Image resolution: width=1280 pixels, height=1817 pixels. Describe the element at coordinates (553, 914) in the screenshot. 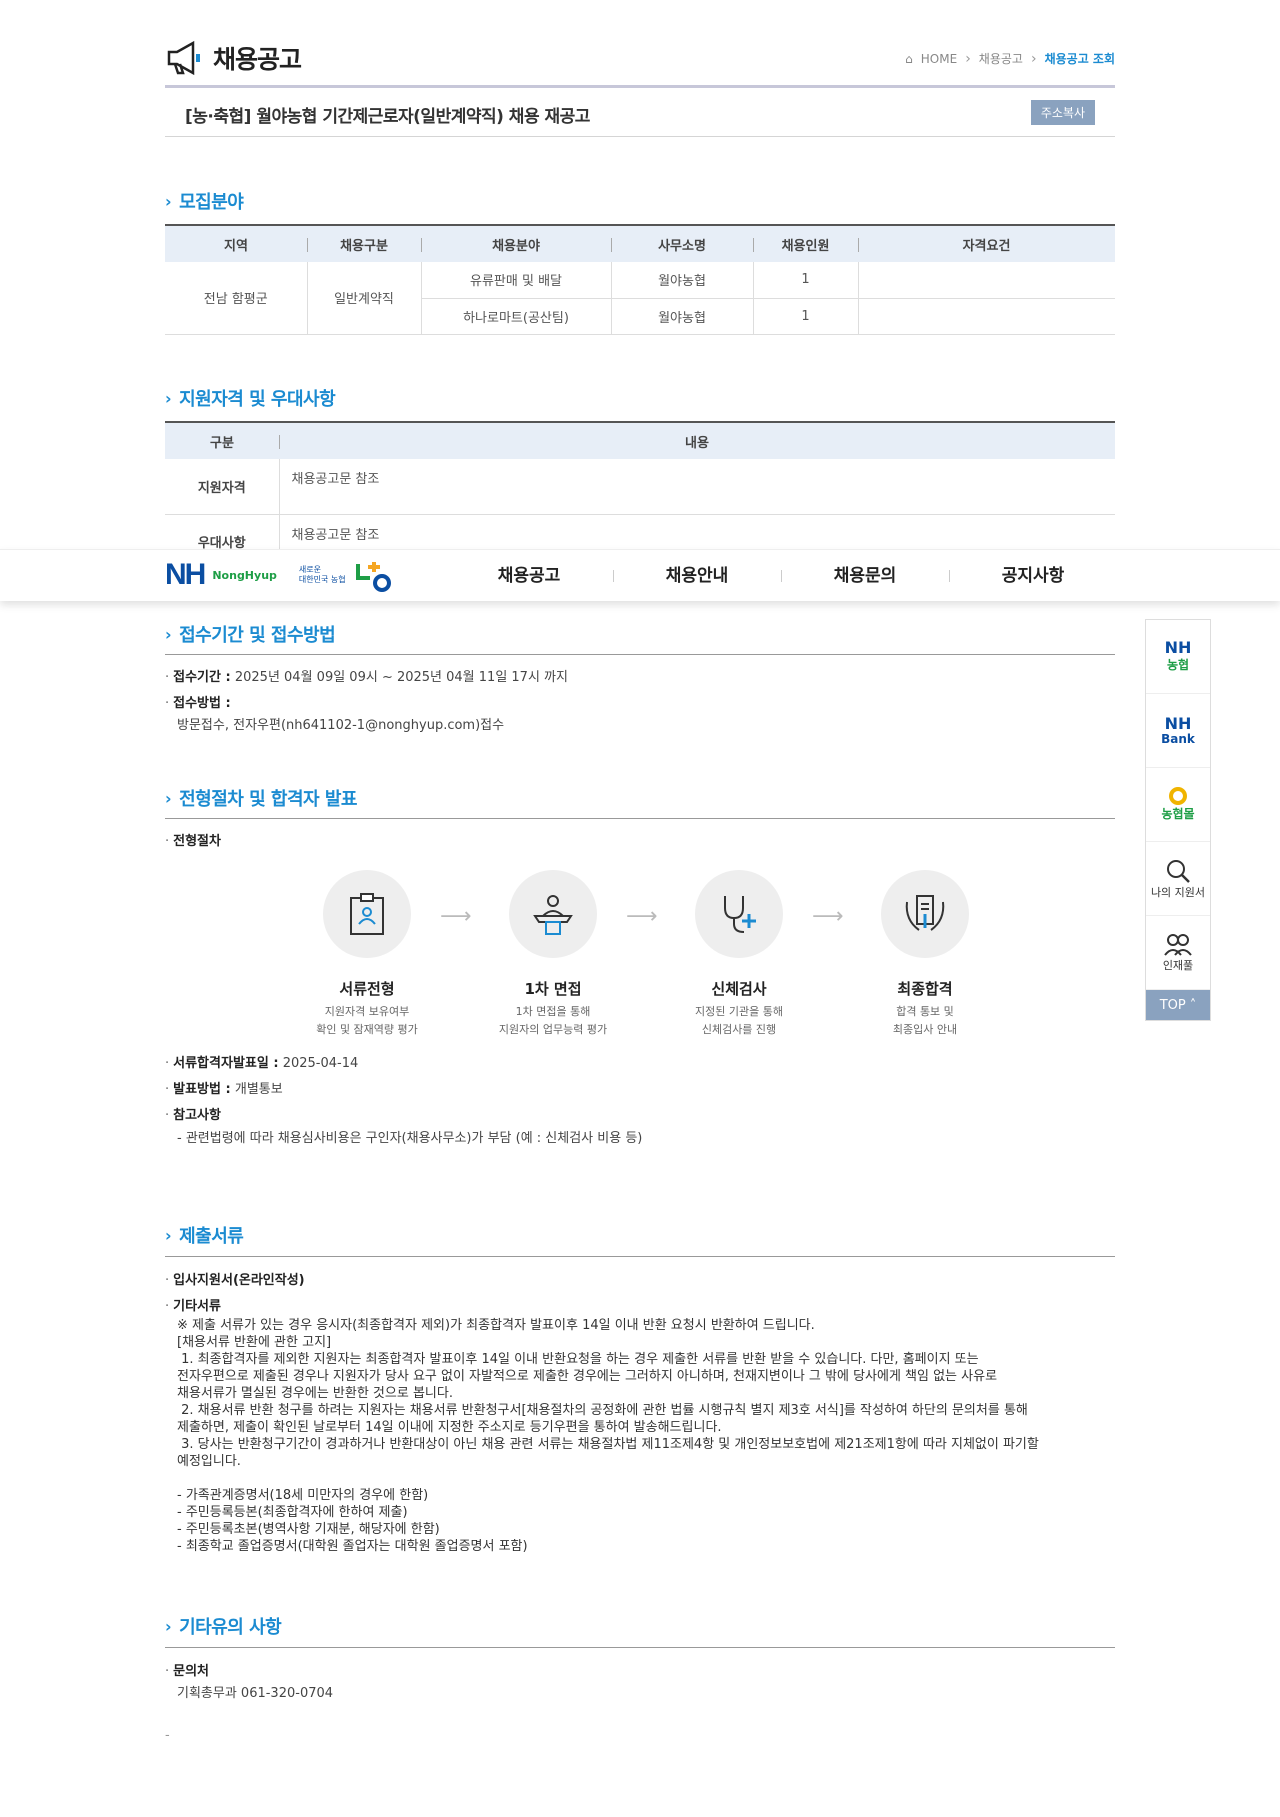

I see `podium-icon` at that location.